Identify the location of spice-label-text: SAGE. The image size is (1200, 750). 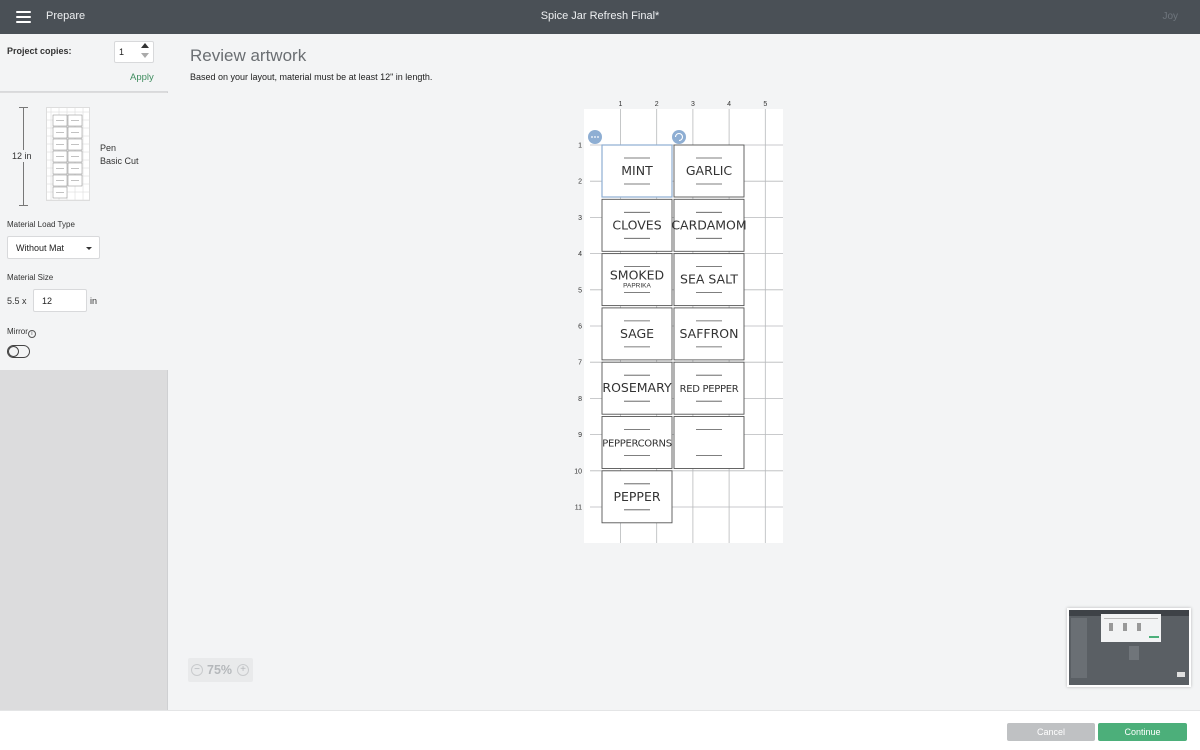
(637, 333).